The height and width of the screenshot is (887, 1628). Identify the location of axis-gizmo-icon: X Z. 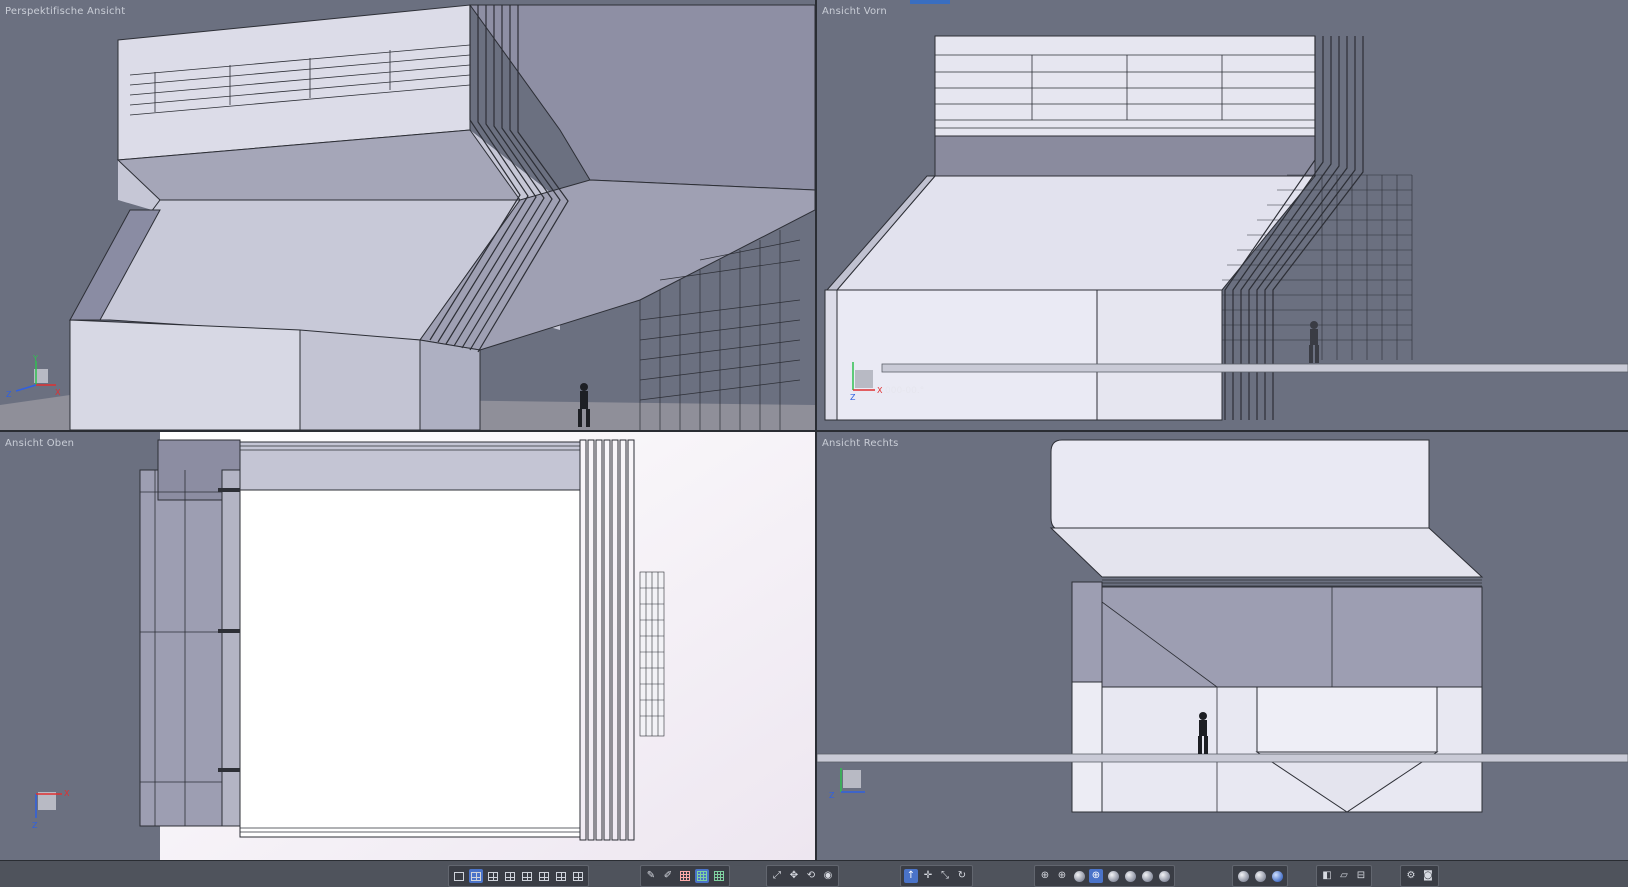
(51, 809).